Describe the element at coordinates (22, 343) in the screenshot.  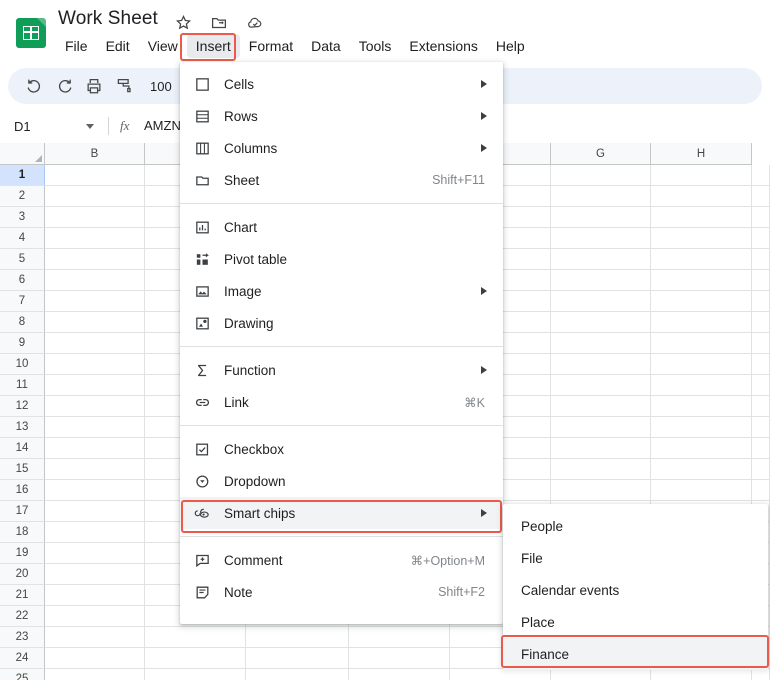
I see `row-header-9: 9` at that location.